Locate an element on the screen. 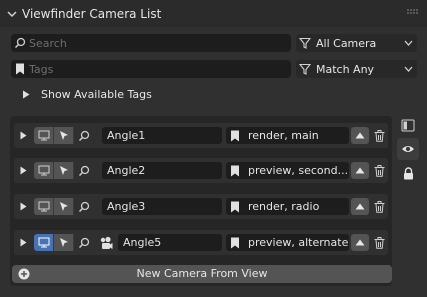 This screenshot has height=297, width=427. camera-data-icon is located at coordinates (106, 242).